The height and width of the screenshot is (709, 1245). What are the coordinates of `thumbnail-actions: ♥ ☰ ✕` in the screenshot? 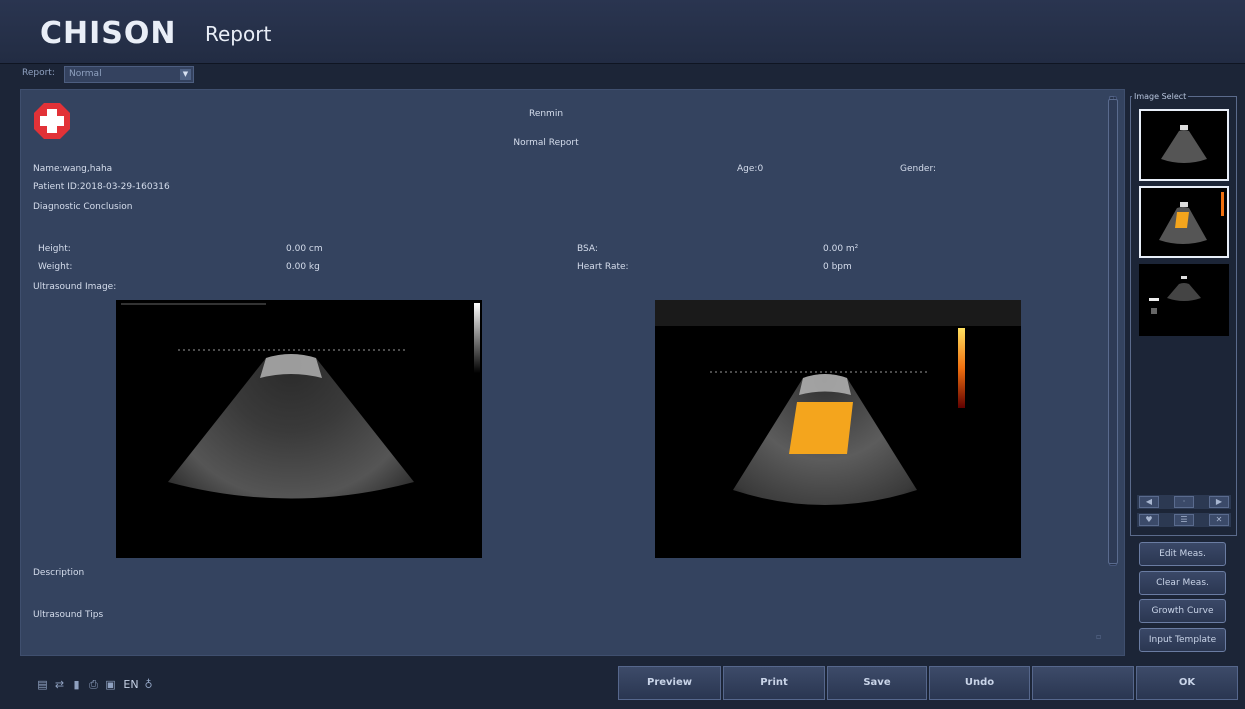 It's located at (1184, 520).